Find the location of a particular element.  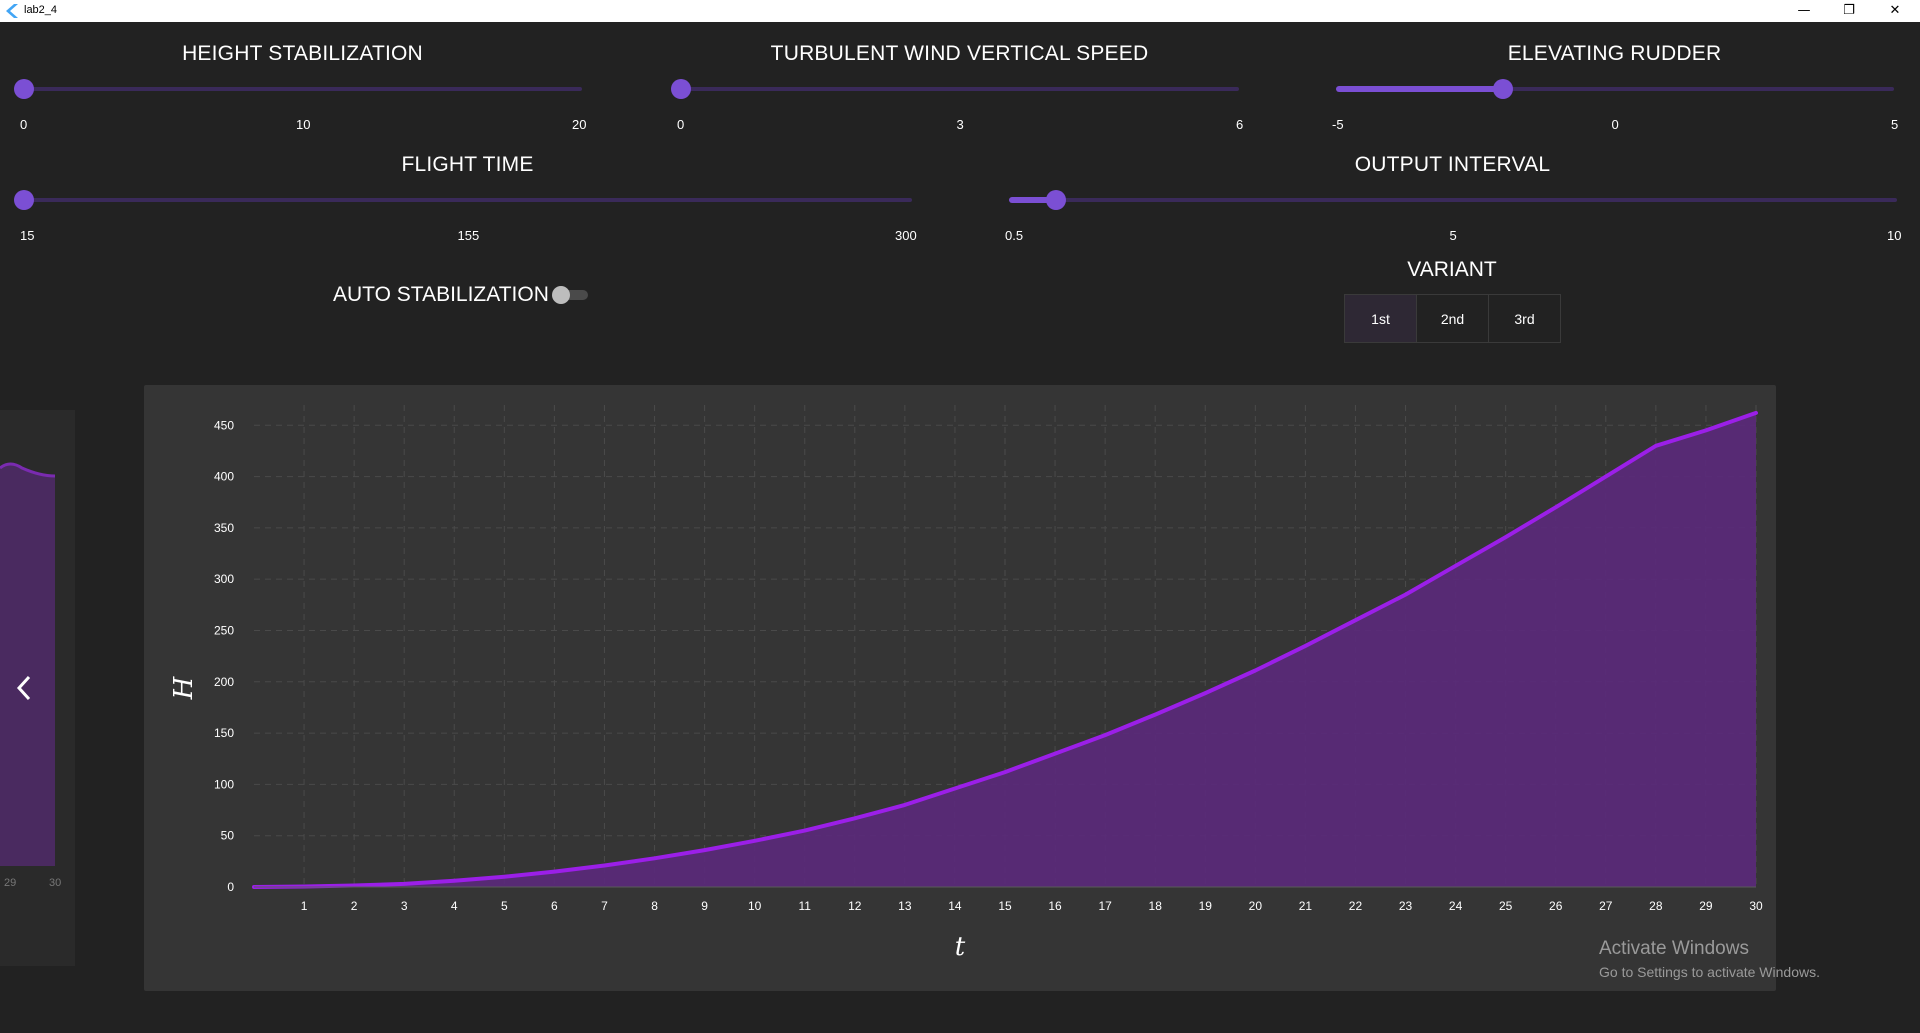

x-tick-label: 10 is located at coordinates (755, 906).